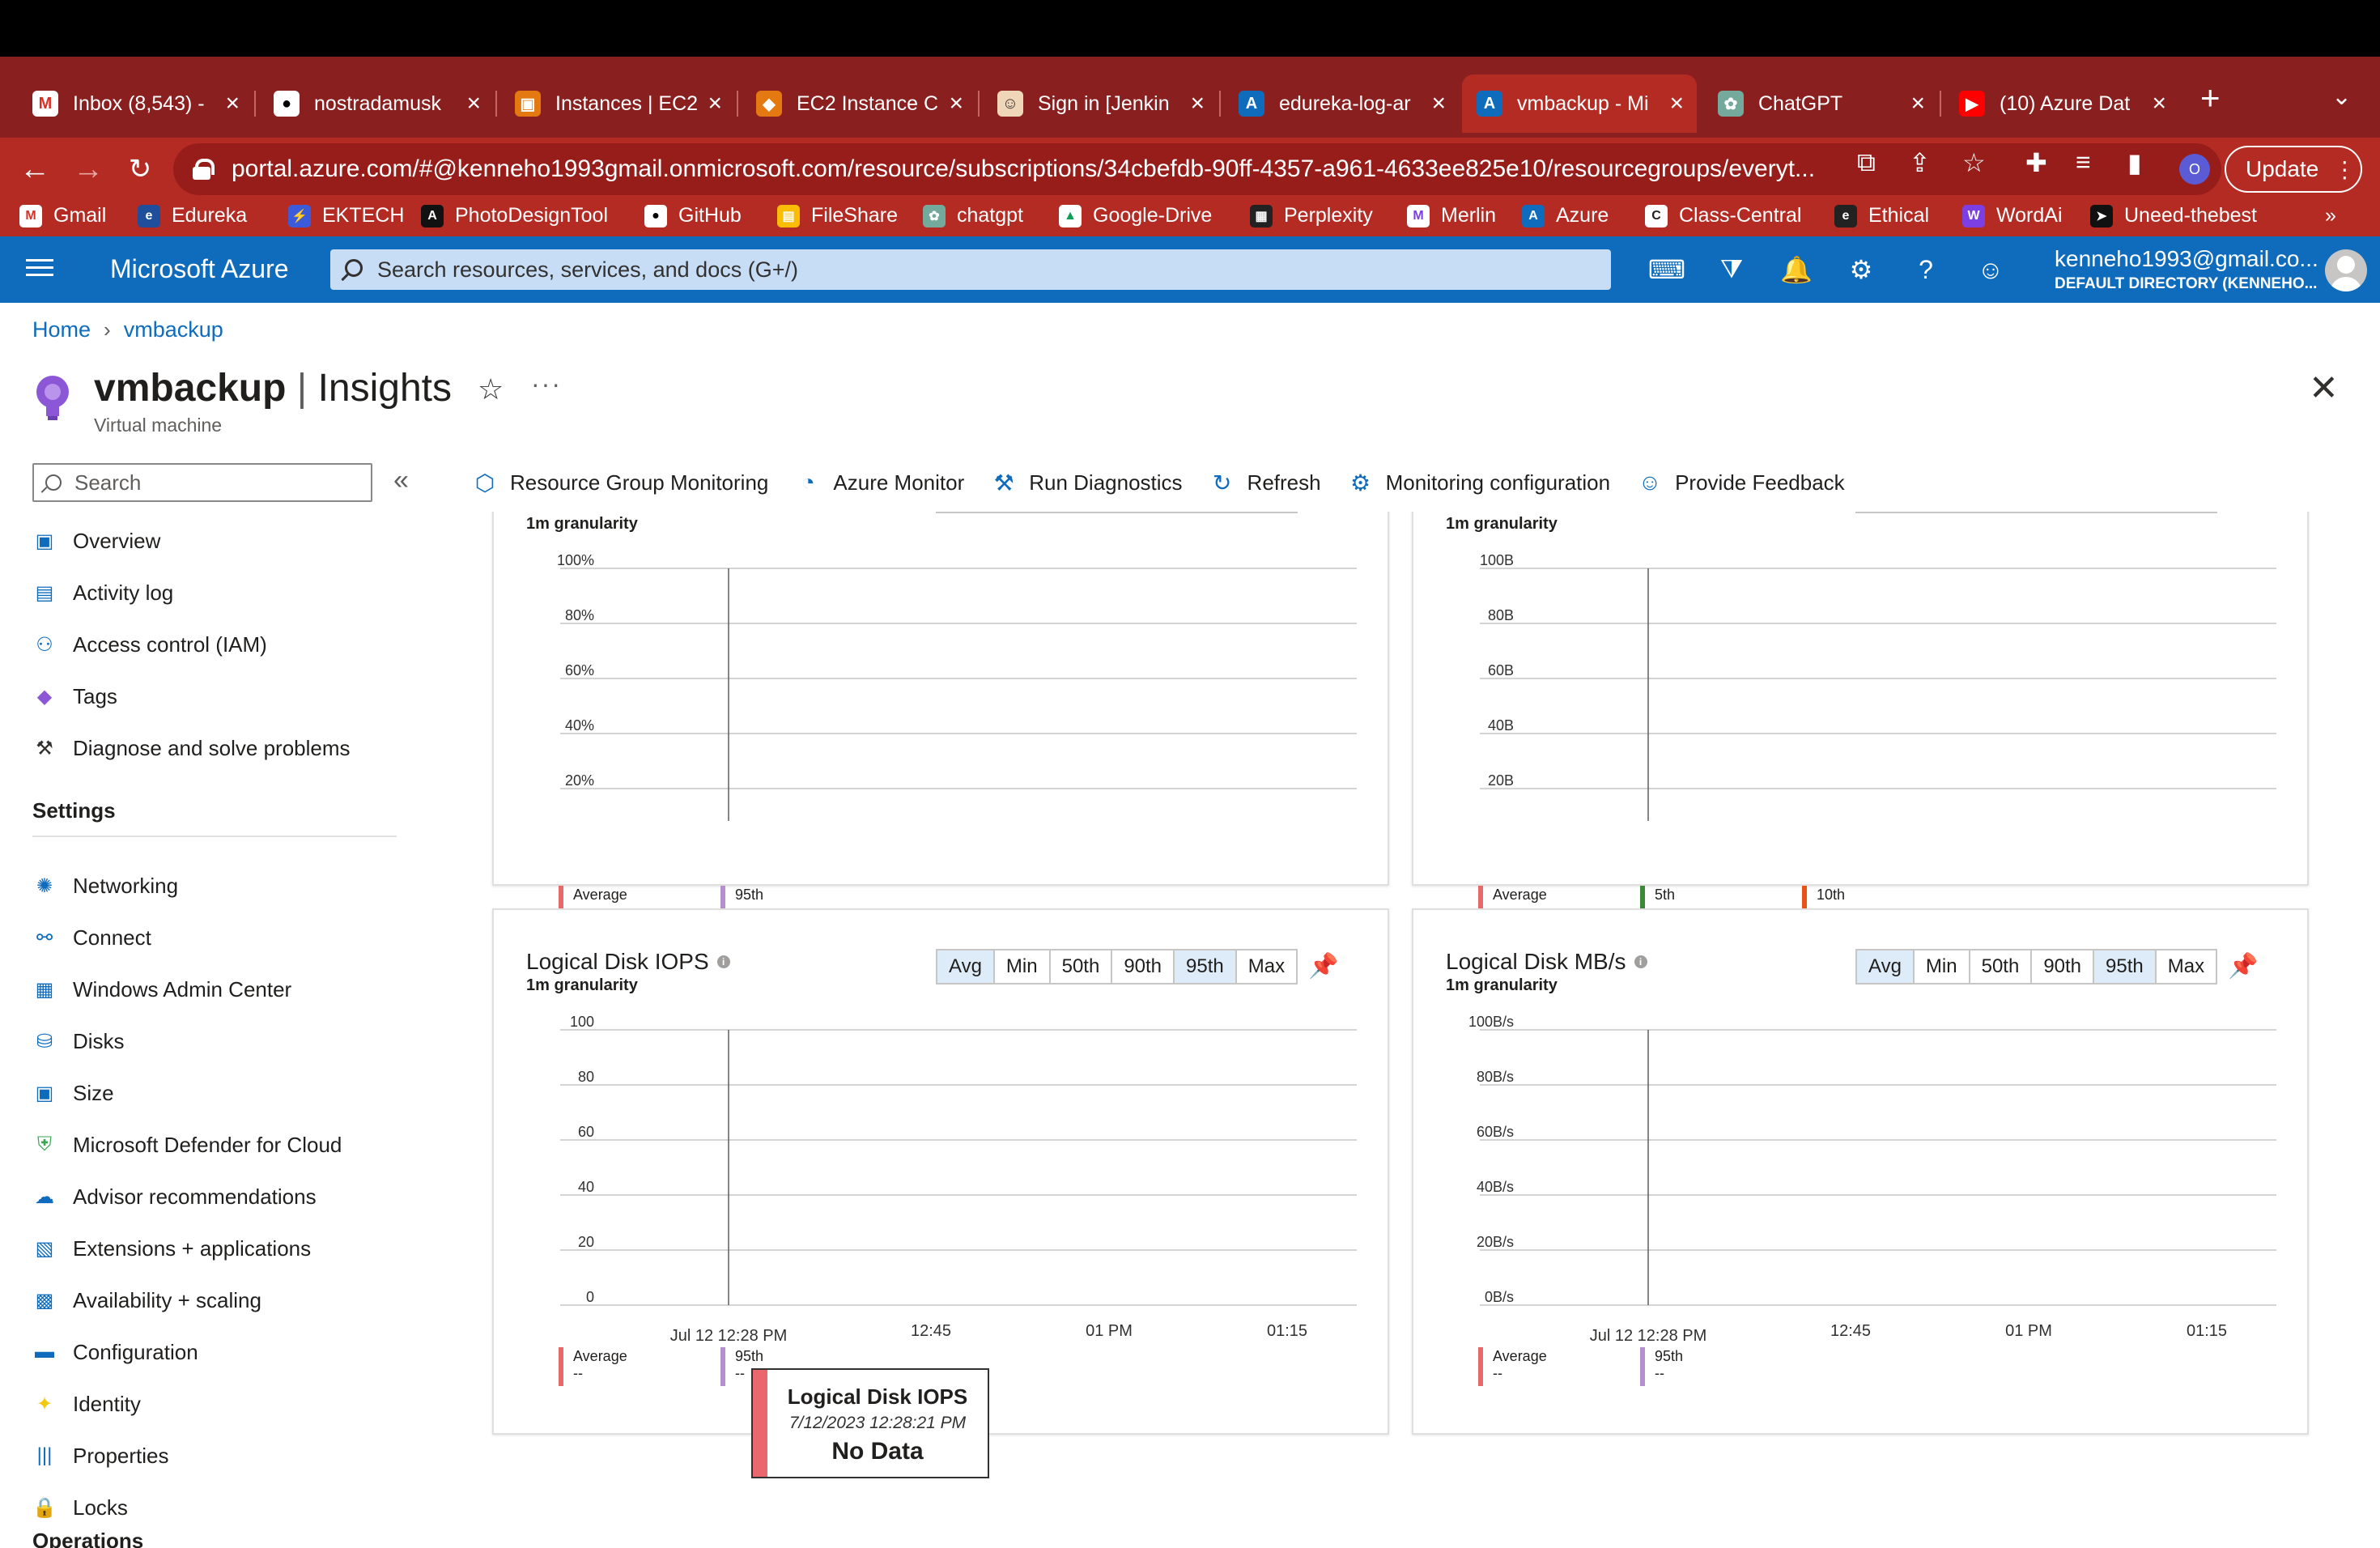 The width and height of the screenshot is (2380, 1548). I want to click on bookmark-photodesigntool: A PhotoDesignTool, so click(514, 216).